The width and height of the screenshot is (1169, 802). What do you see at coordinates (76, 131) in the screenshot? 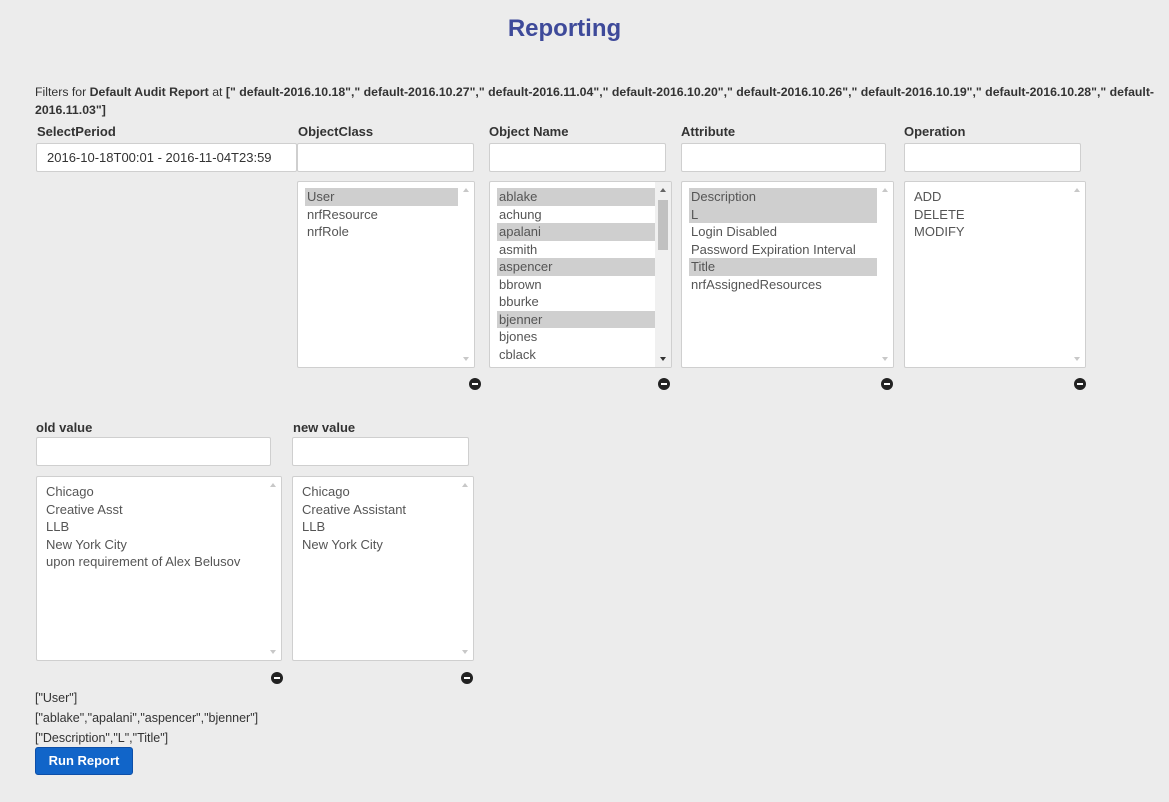
I see `select-period-label: SelectPeriod` at bounding box center [76, 131].